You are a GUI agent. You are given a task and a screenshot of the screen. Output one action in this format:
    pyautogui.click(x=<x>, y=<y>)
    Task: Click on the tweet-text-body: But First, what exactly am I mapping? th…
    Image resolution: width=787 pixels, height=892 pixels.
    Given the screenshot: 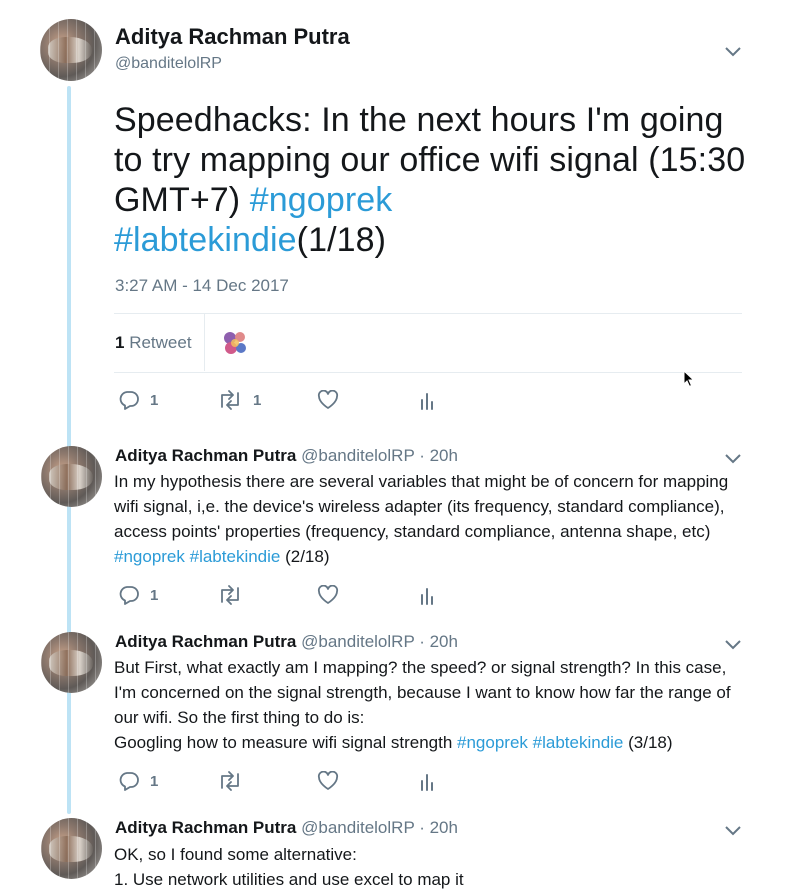 What is the action you would take?
    pyautogui.click(x=422, y=692)
    